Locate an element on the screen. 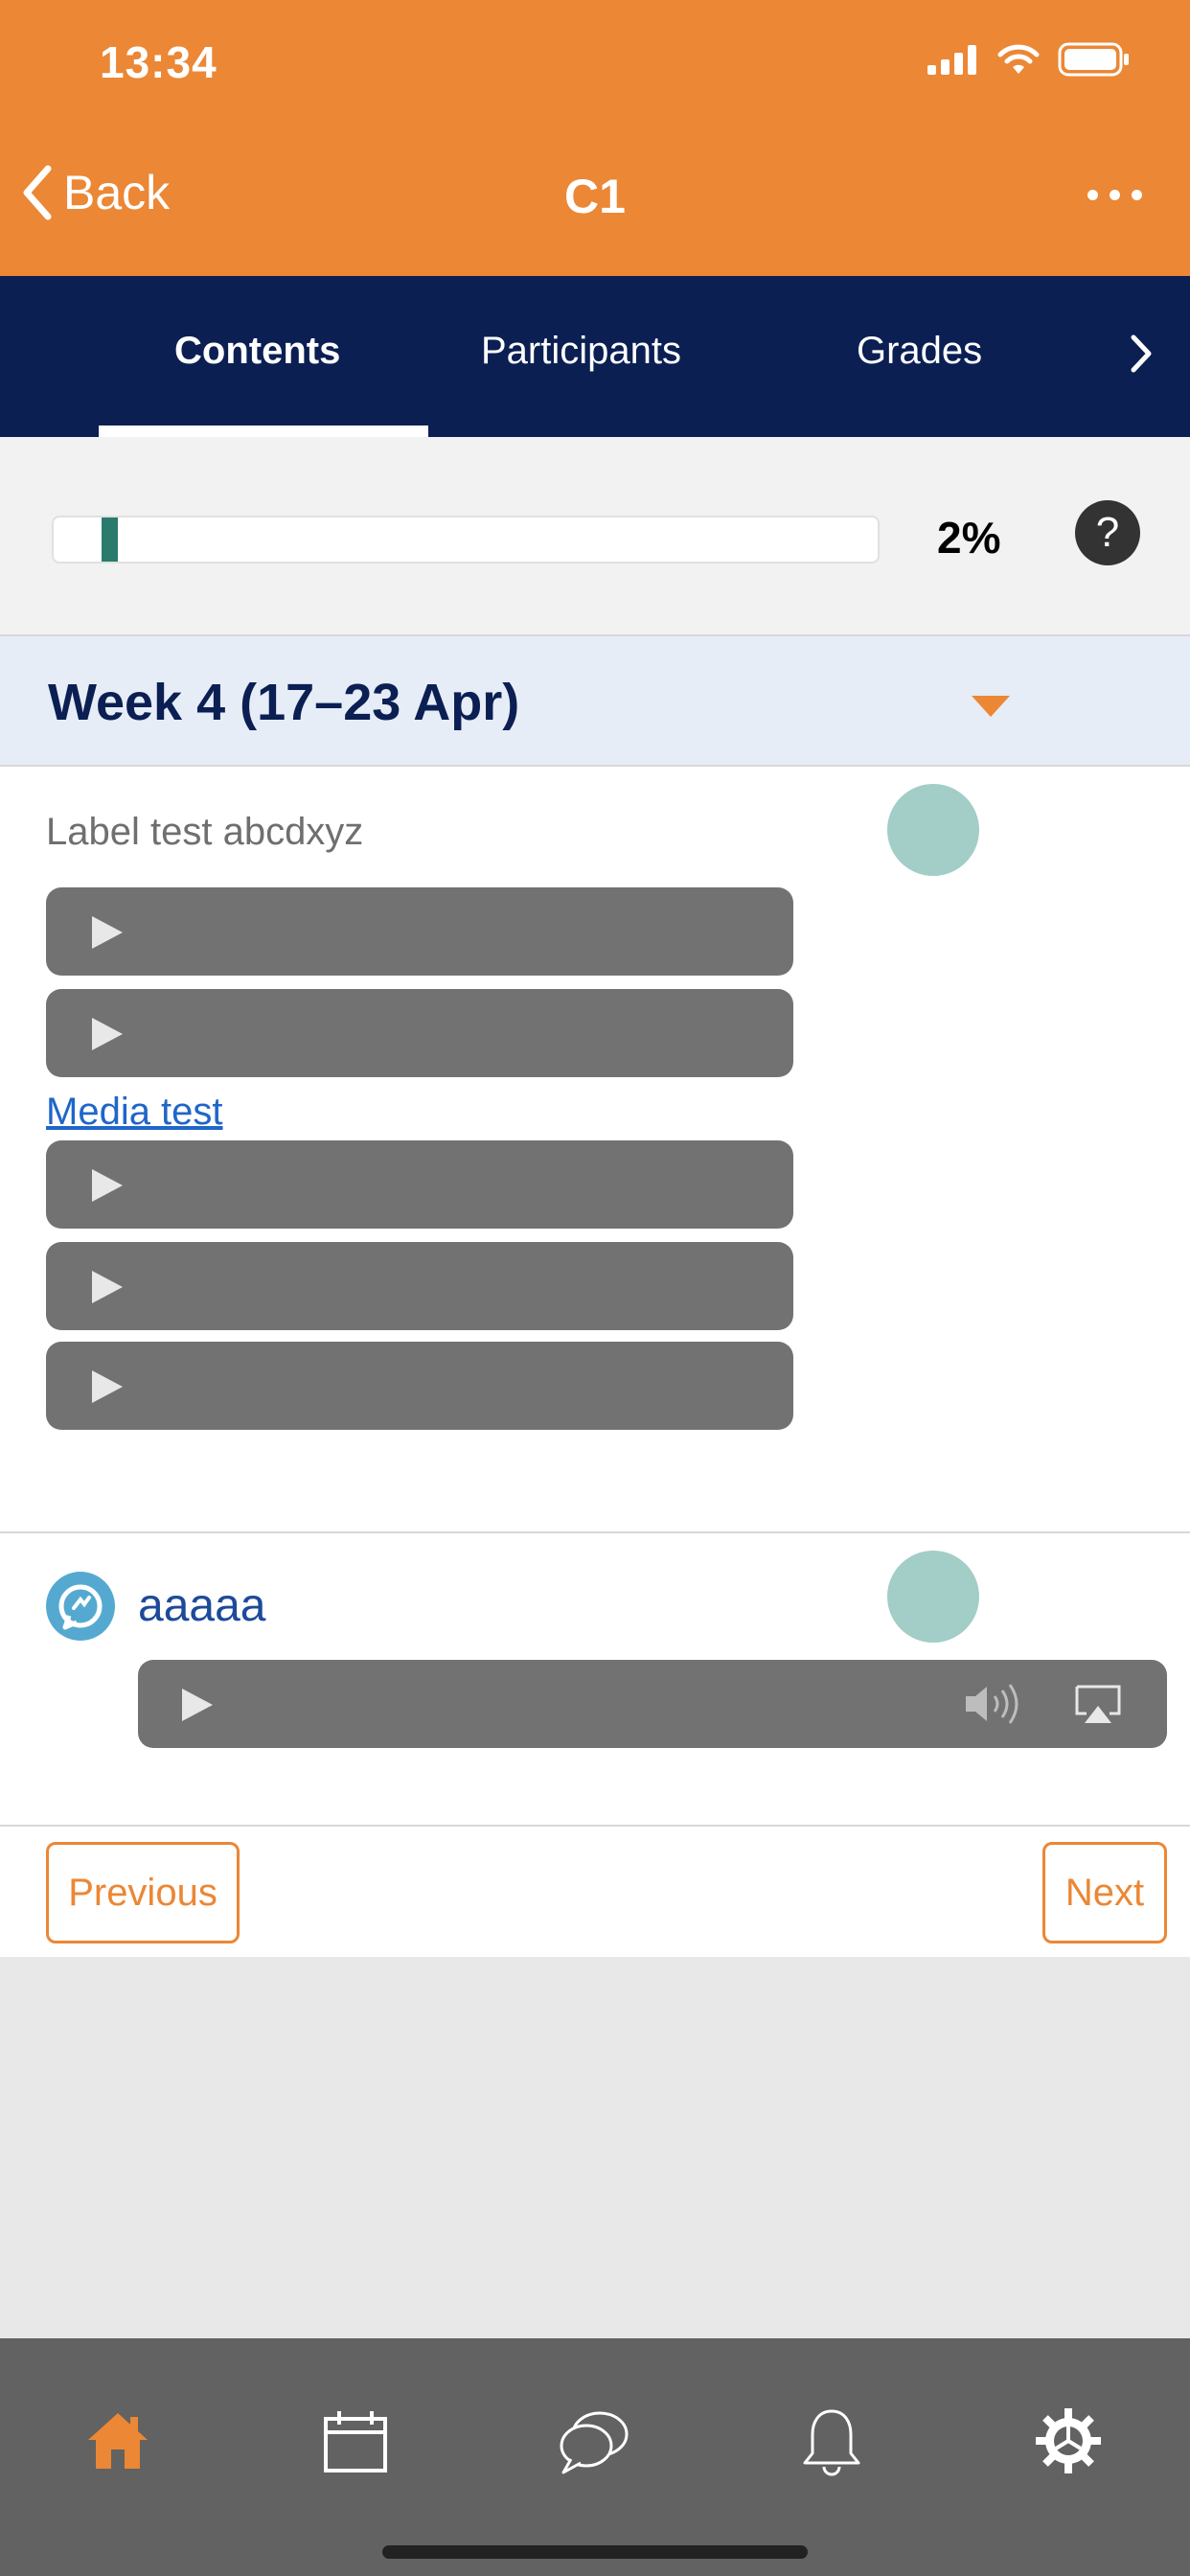 This screenshot has width=1190, height=2576. course-progress: 2% ? is located at coordinates (595, 536).